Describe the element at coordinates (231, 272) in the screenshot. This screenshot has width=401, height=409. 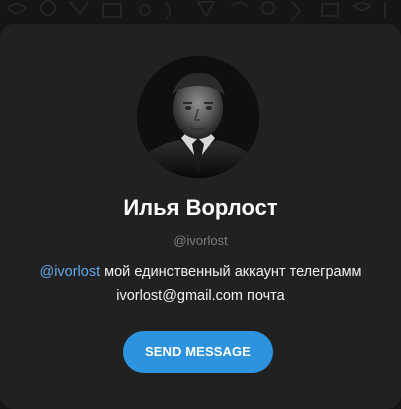
I see `bio-line-1-text: мой единственный аккаунт телеграмм` at that location.